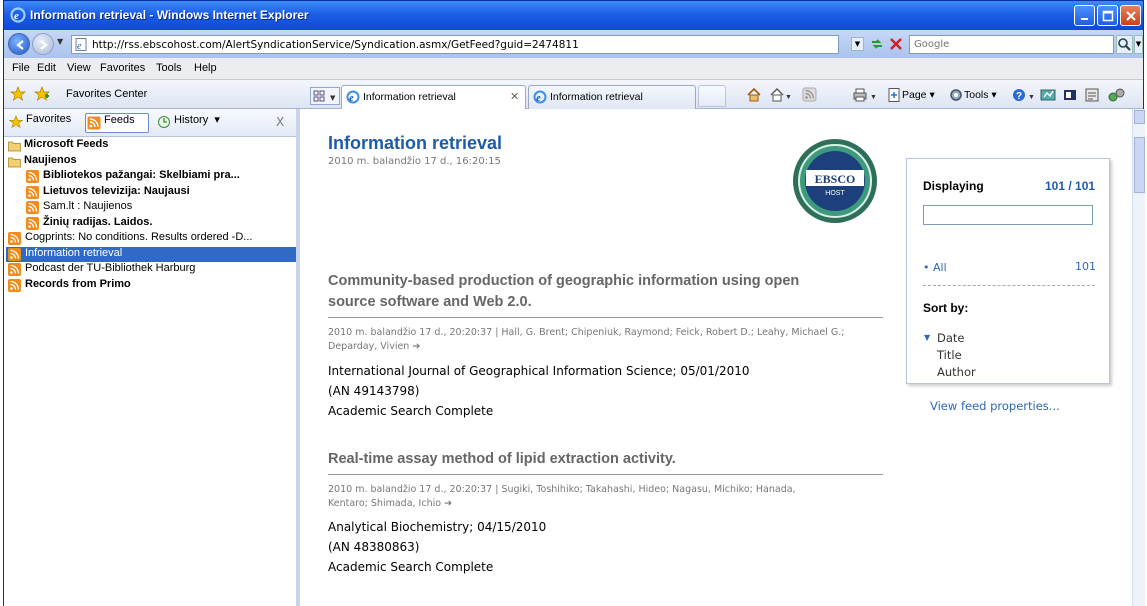 The width and height of the screenshot is (1147, 606). Describe the element at coordinates (865, 95) in the screenshot. I see `print-button: ▼` at that location.